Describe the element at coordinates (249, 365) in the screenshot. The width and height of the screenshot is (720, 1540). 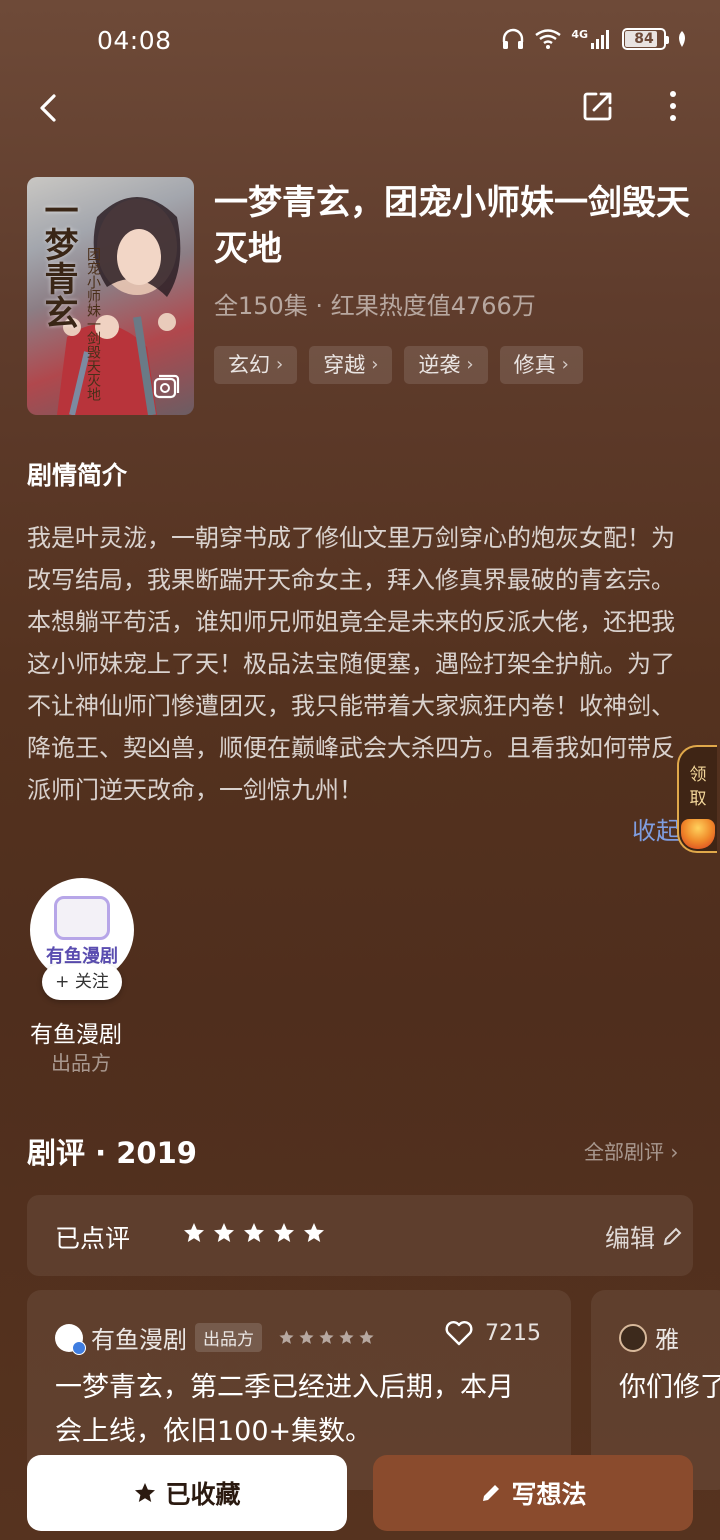
I see `tag-label: 玄幻` at that location.